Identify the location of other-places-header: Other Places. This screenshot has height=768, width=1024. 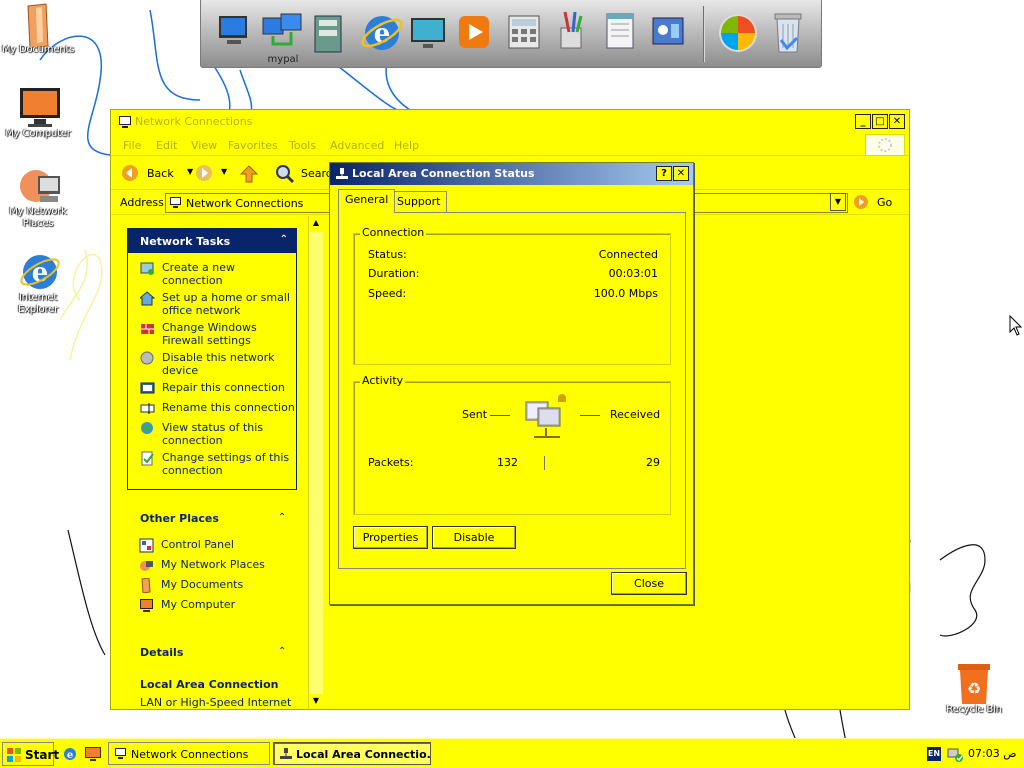
(179, 518).